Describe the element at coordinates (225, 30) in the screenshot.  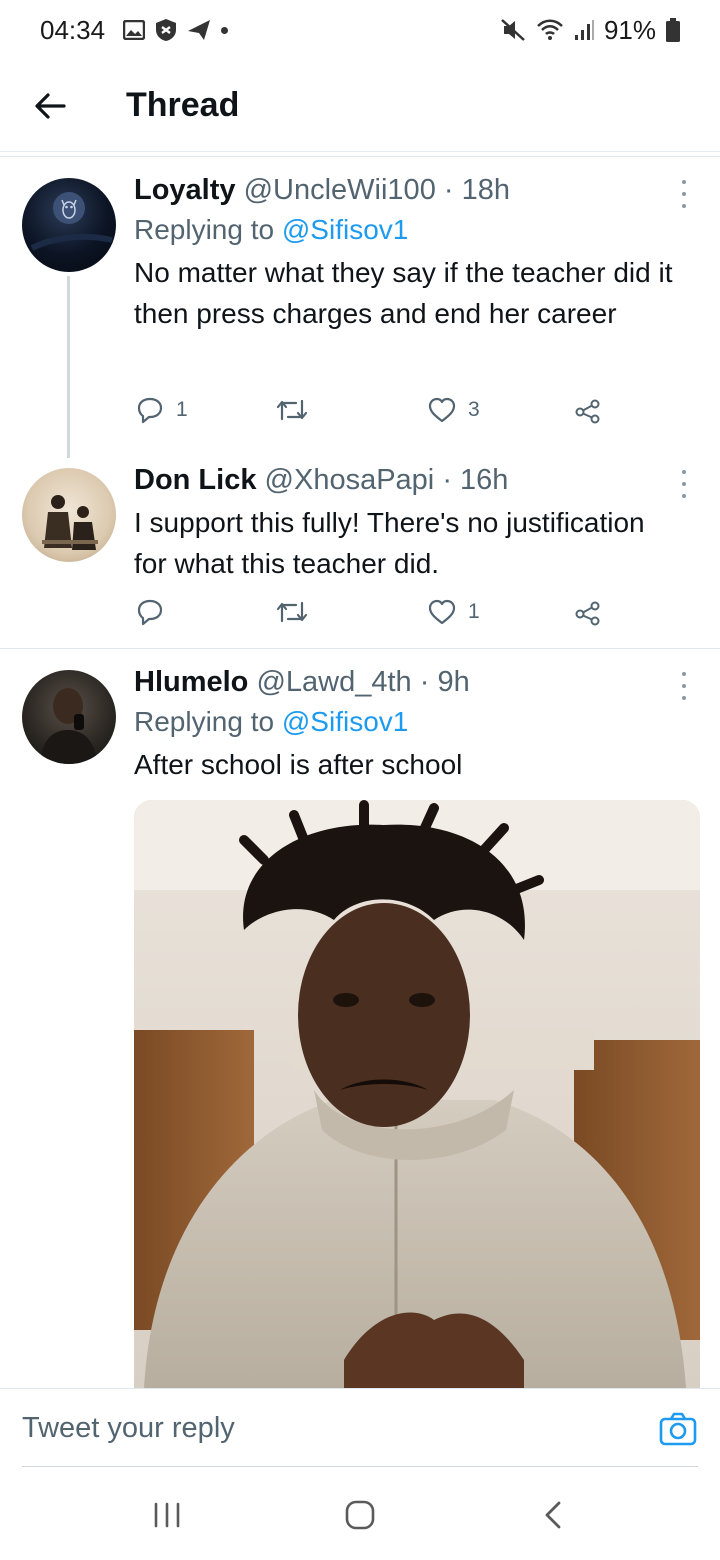
I see `notification-dot` at that location.